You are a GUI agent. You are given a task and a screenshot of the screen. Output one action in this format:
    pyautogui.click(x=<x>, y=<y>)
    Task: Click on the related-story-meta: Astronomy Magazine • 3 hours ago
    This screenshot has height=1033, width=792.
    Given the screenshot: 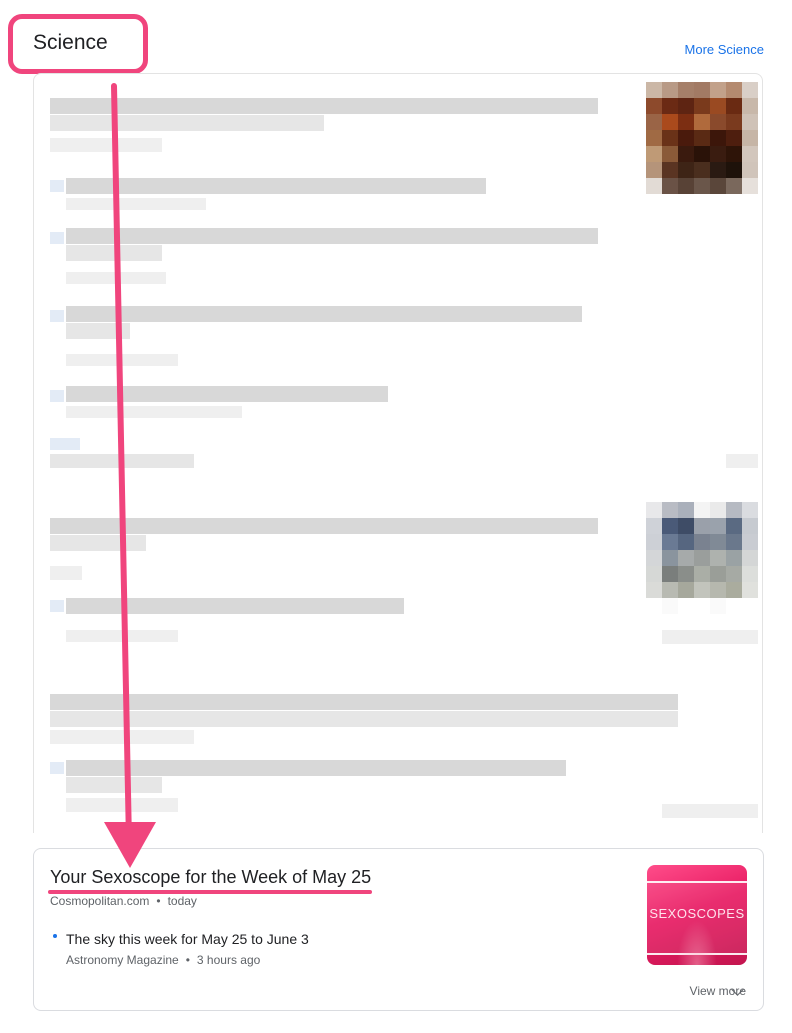 What is the action you would take?
    pyautogui.click(x=163, y=960)
    